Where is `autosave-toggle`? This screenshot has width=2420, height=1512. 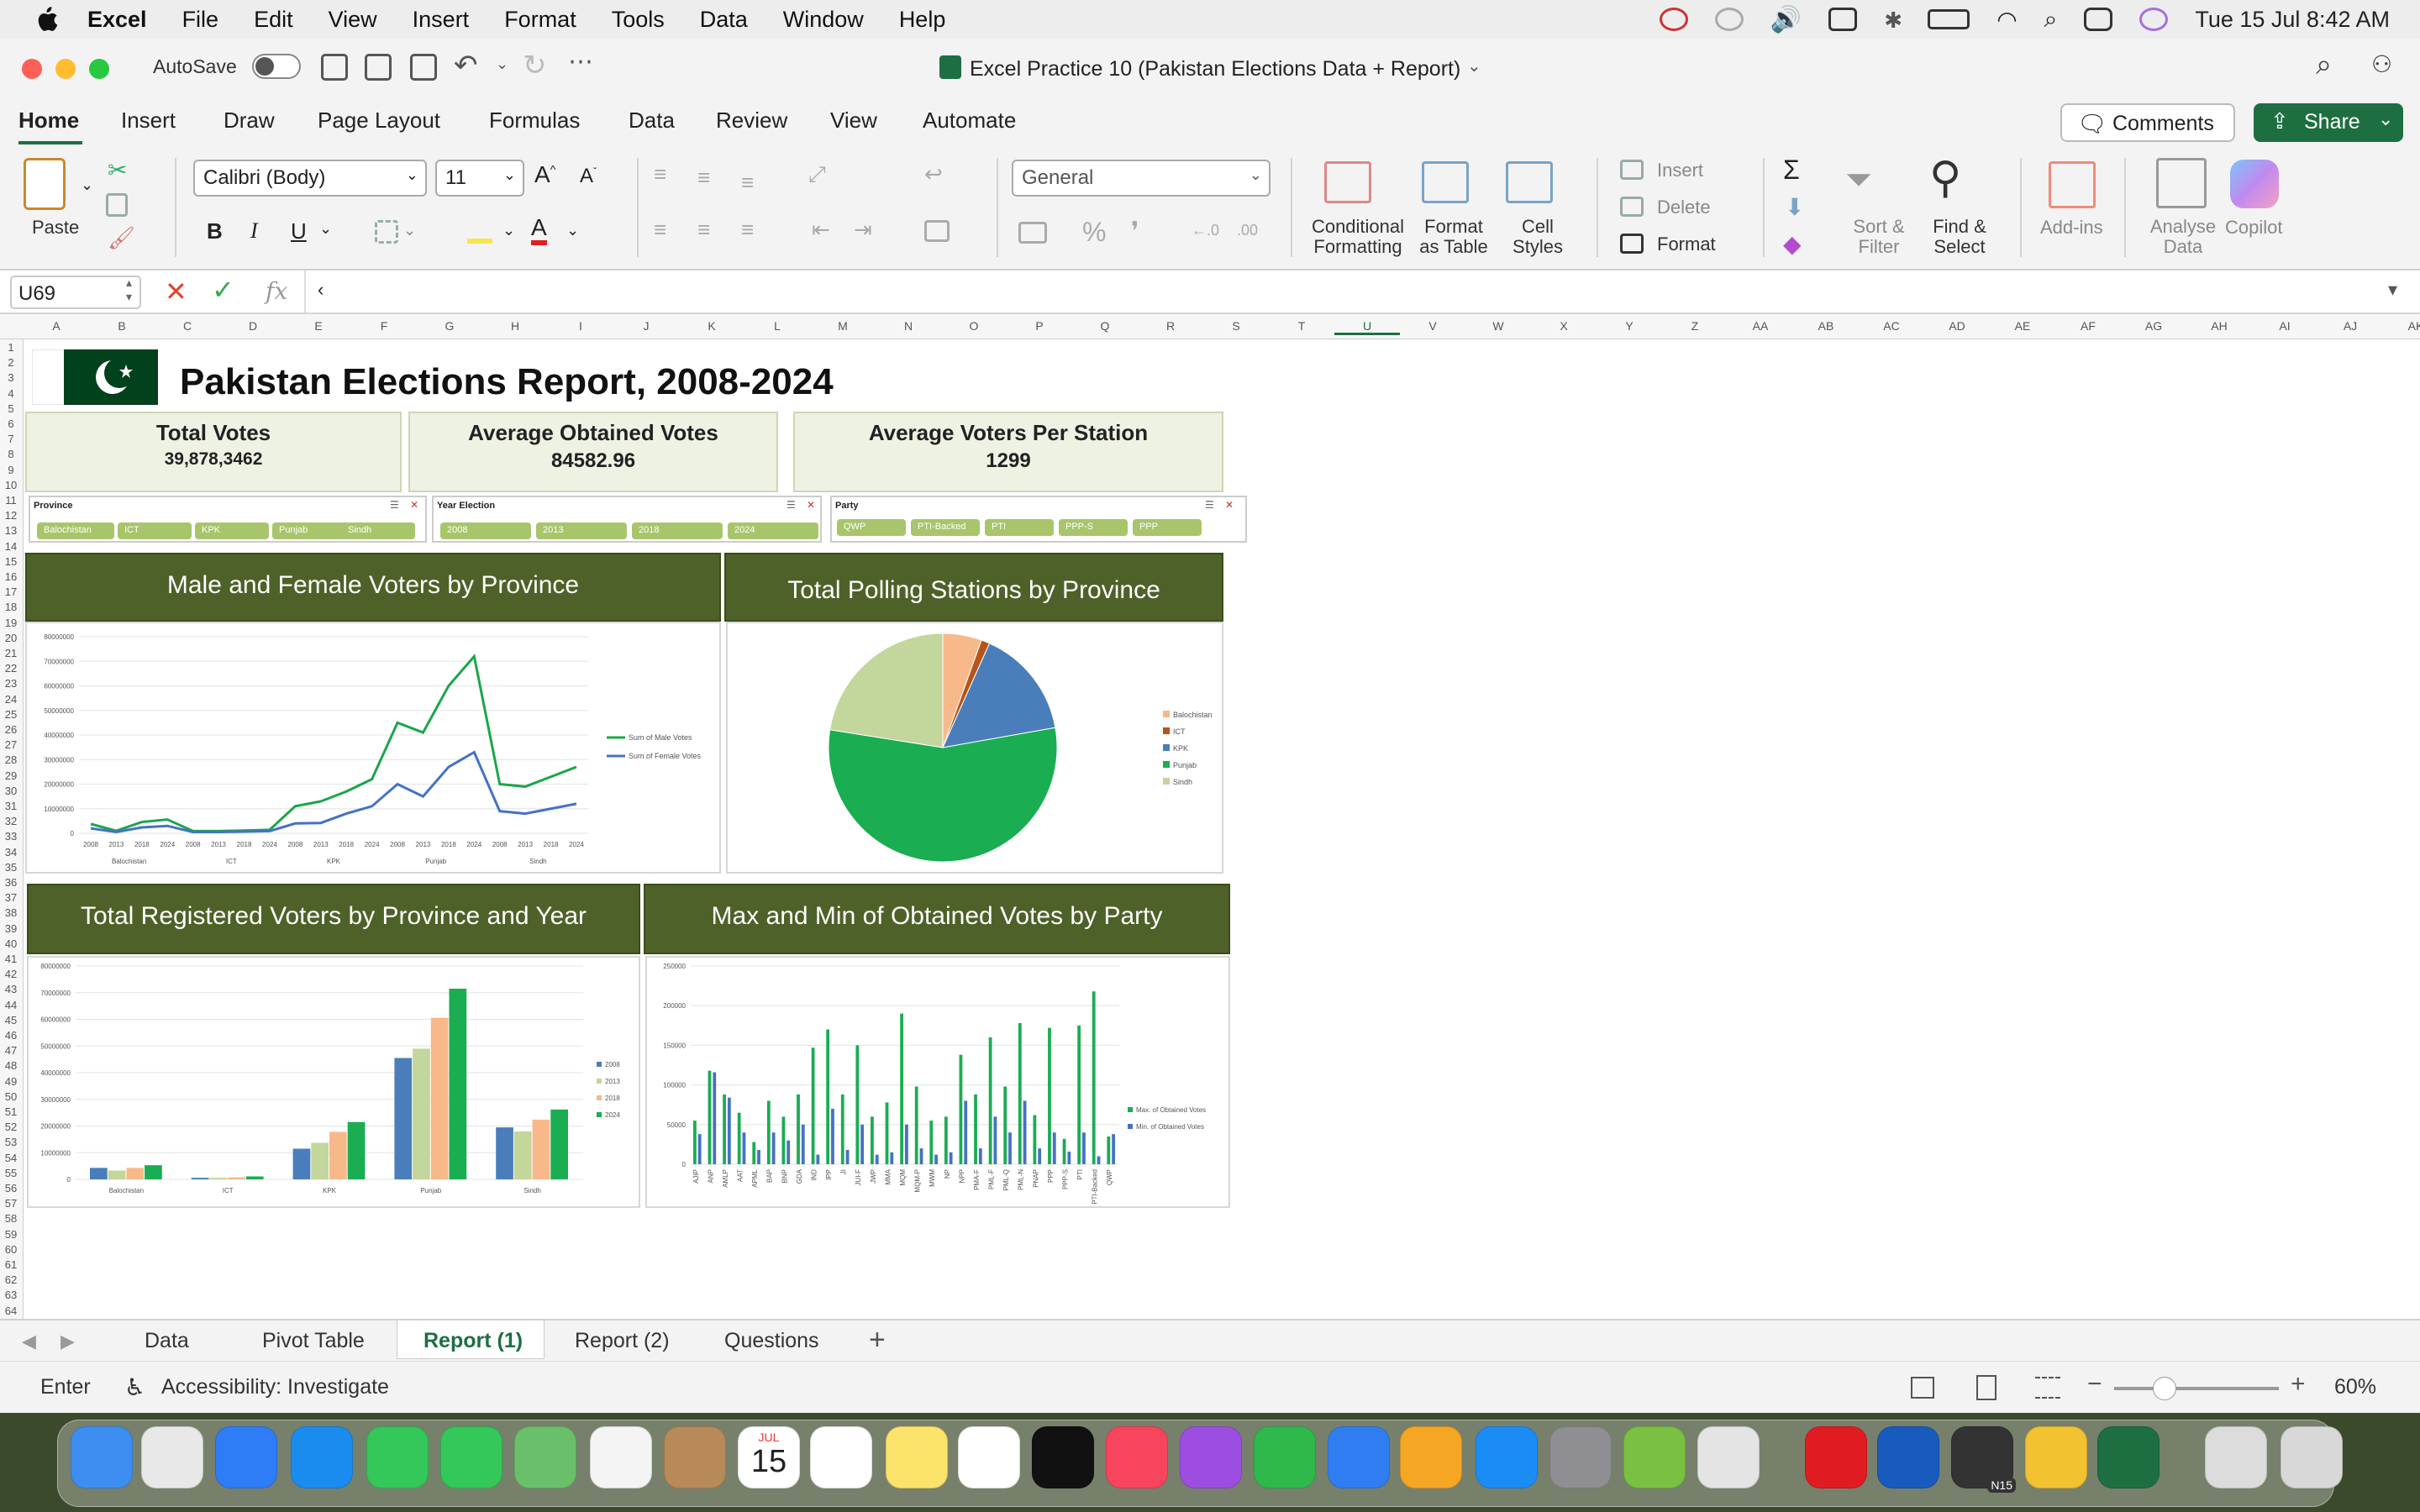 autosave-toggle is located at coordinates (276, 66).